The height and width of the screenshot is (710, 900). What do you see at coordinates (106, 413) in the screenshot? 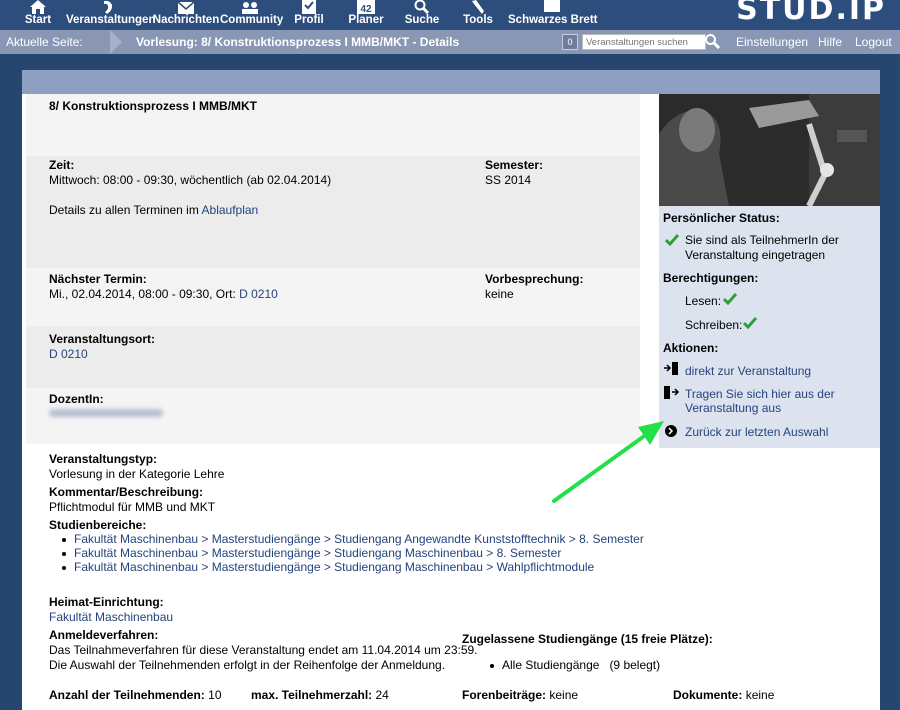
I see `dozent-name-redacted` at bounding box center [106, 413].